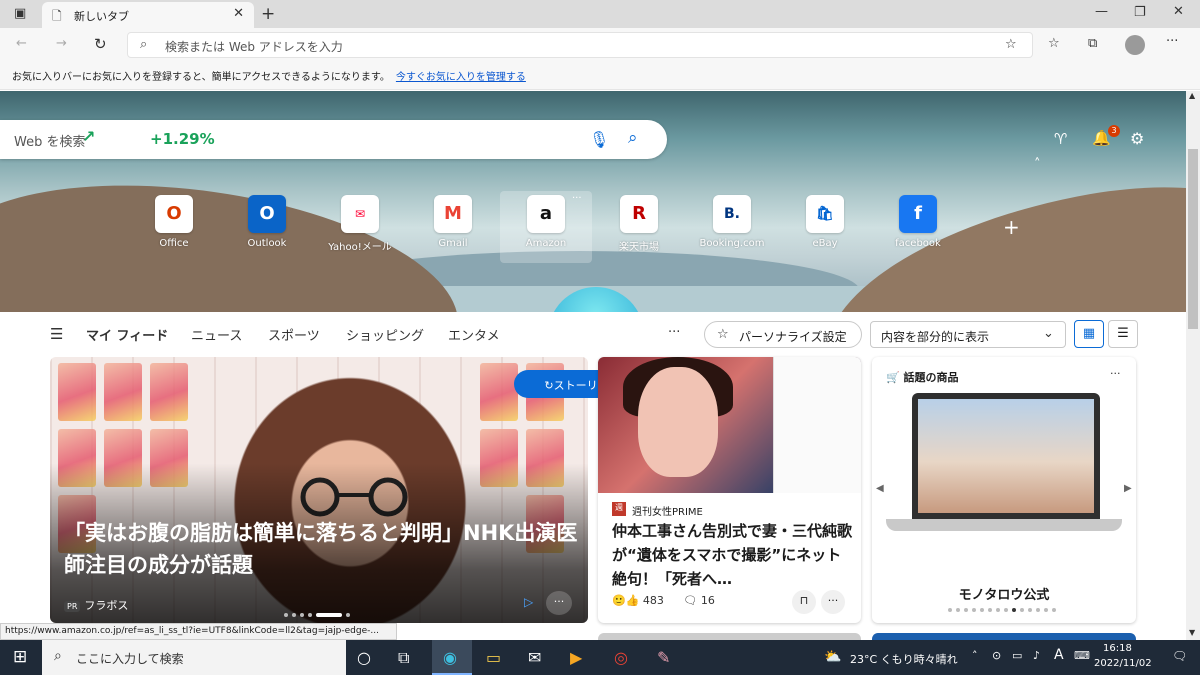 Image resolution: width=1200 pixels, height=675 pixels. What do you see at coordinates (918, 230) in the screenshot?
I see `quick-link-facebook: f facebook` at bounding box center [918, 230].